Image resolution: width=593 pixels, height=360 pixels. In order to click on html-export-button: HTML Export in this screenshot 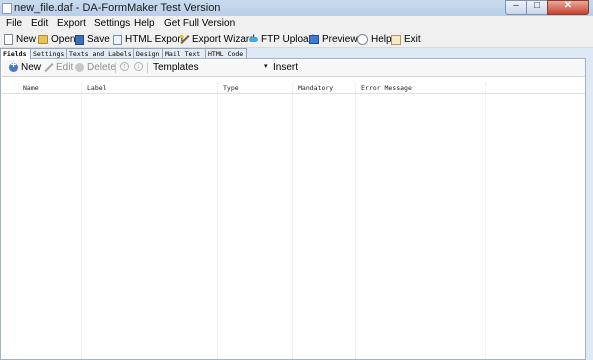, I will do `click(148, 39)`.